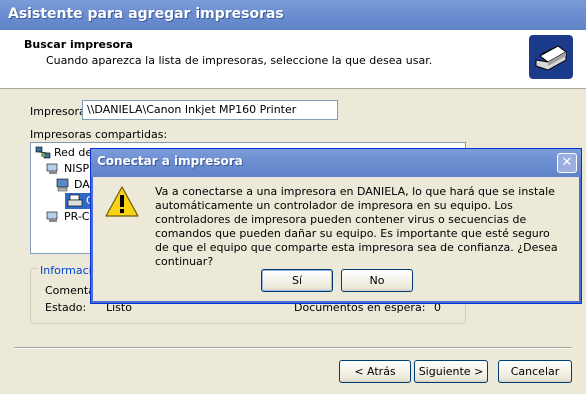  Describe the element at coordinates (77, 168) in the screenshot. I see `tree-item-label: NISP` at that location.